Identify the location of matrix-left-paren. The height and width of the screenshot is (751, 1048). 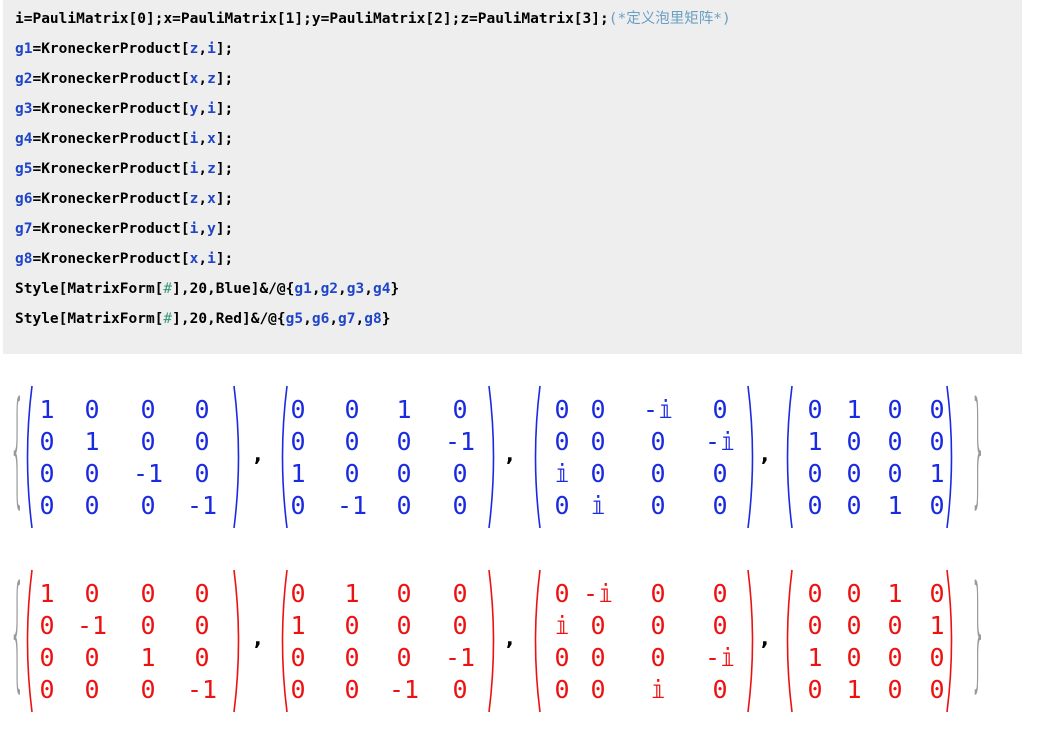
(536, 457).